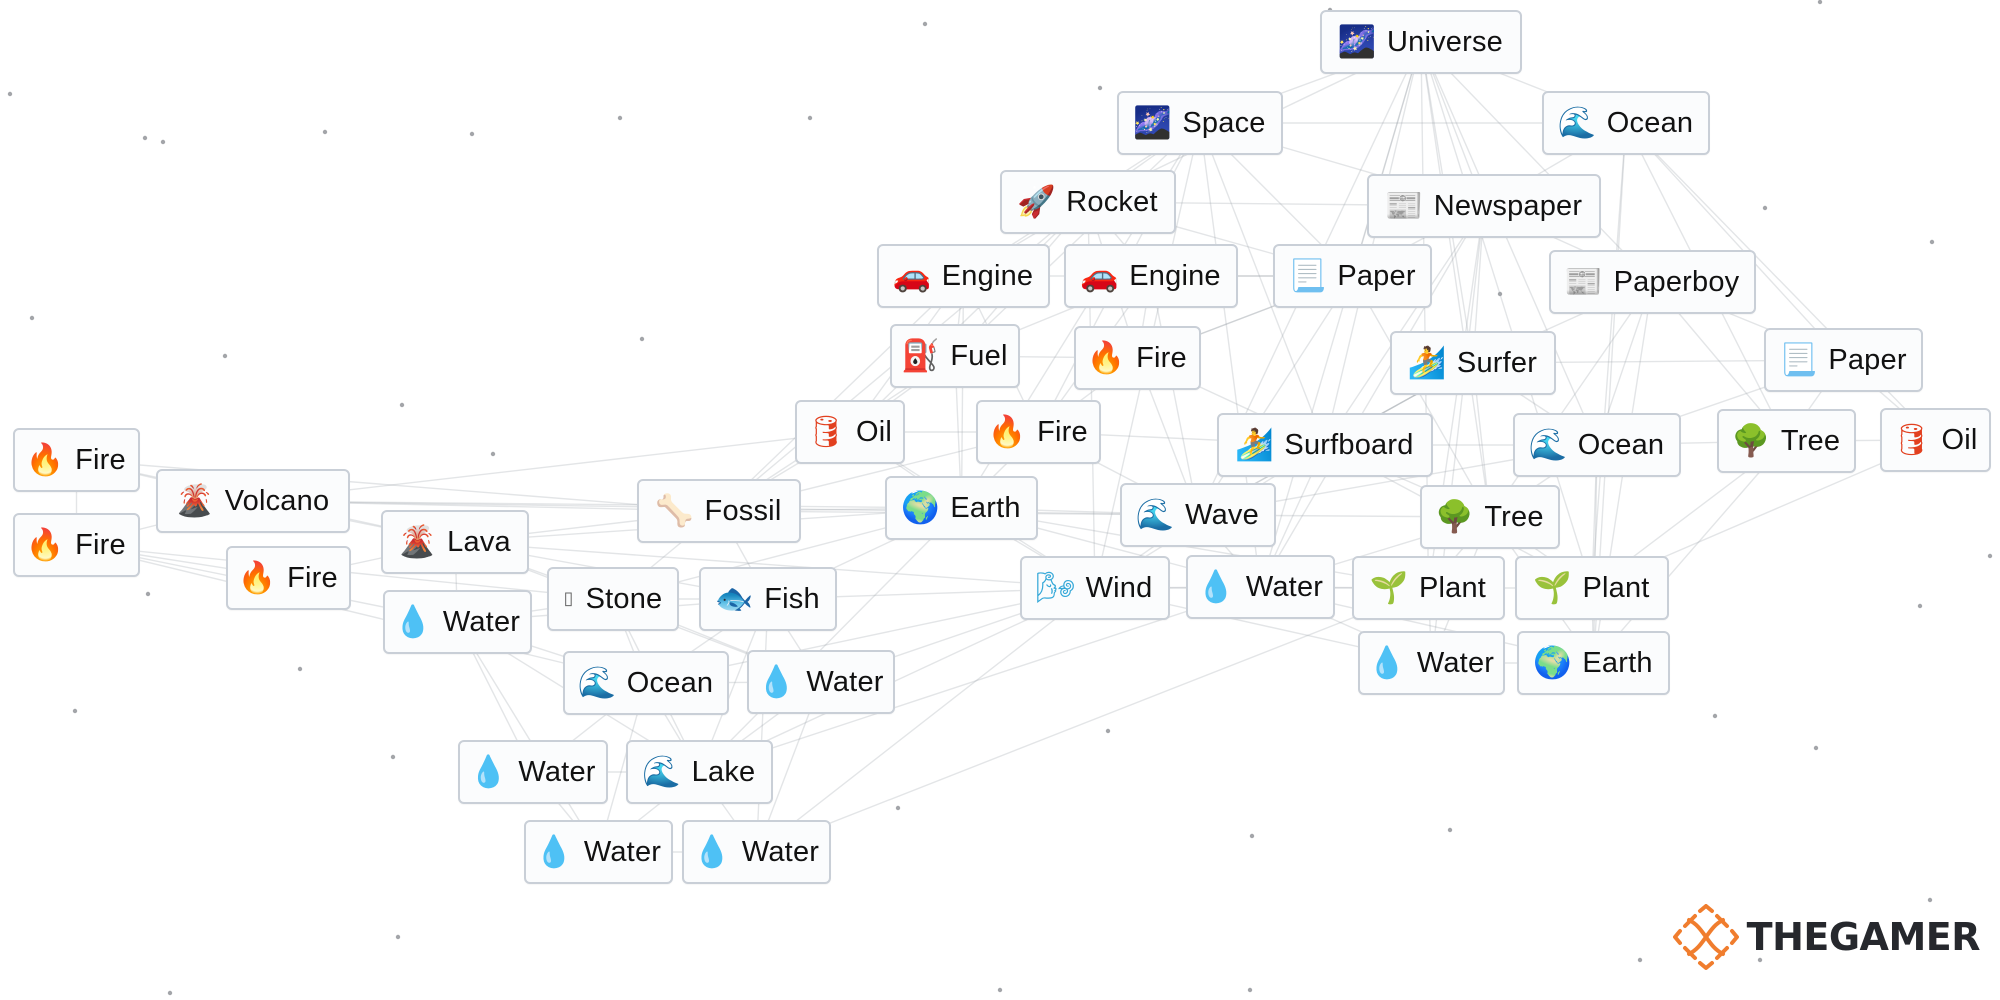  What do you see at coordinates (850, 432) in the screenshot?
I see `element-node-oil1: 🛢 Oil` at bounding box center [850, 432].